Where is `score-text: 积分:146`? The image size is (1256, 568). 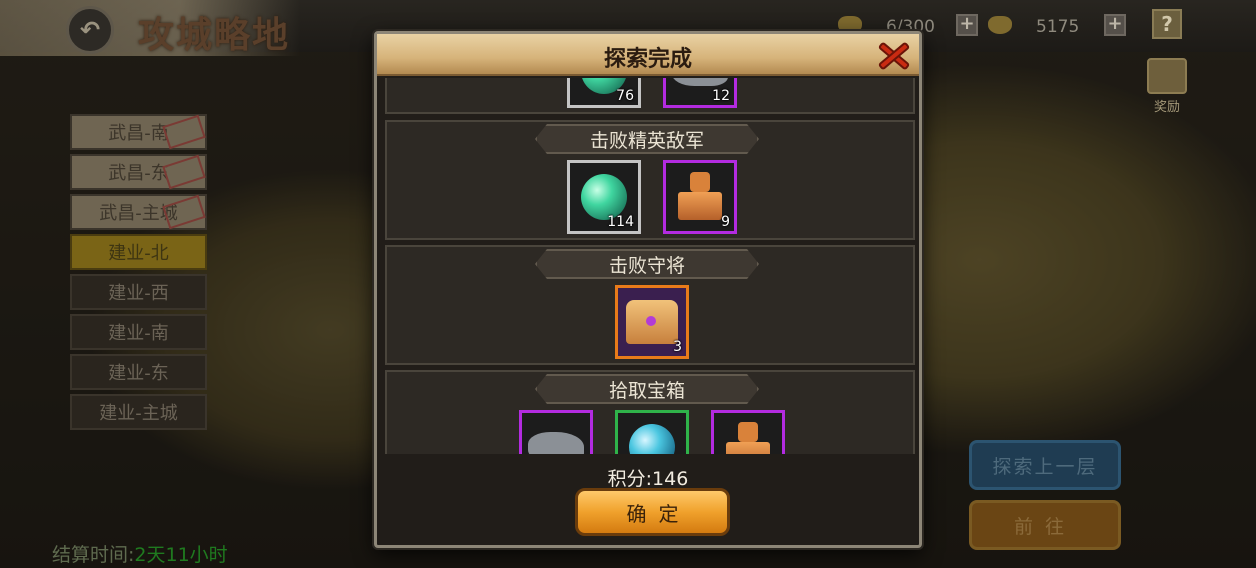
score-text: 积分:146 is located at coordinates (648, 479).